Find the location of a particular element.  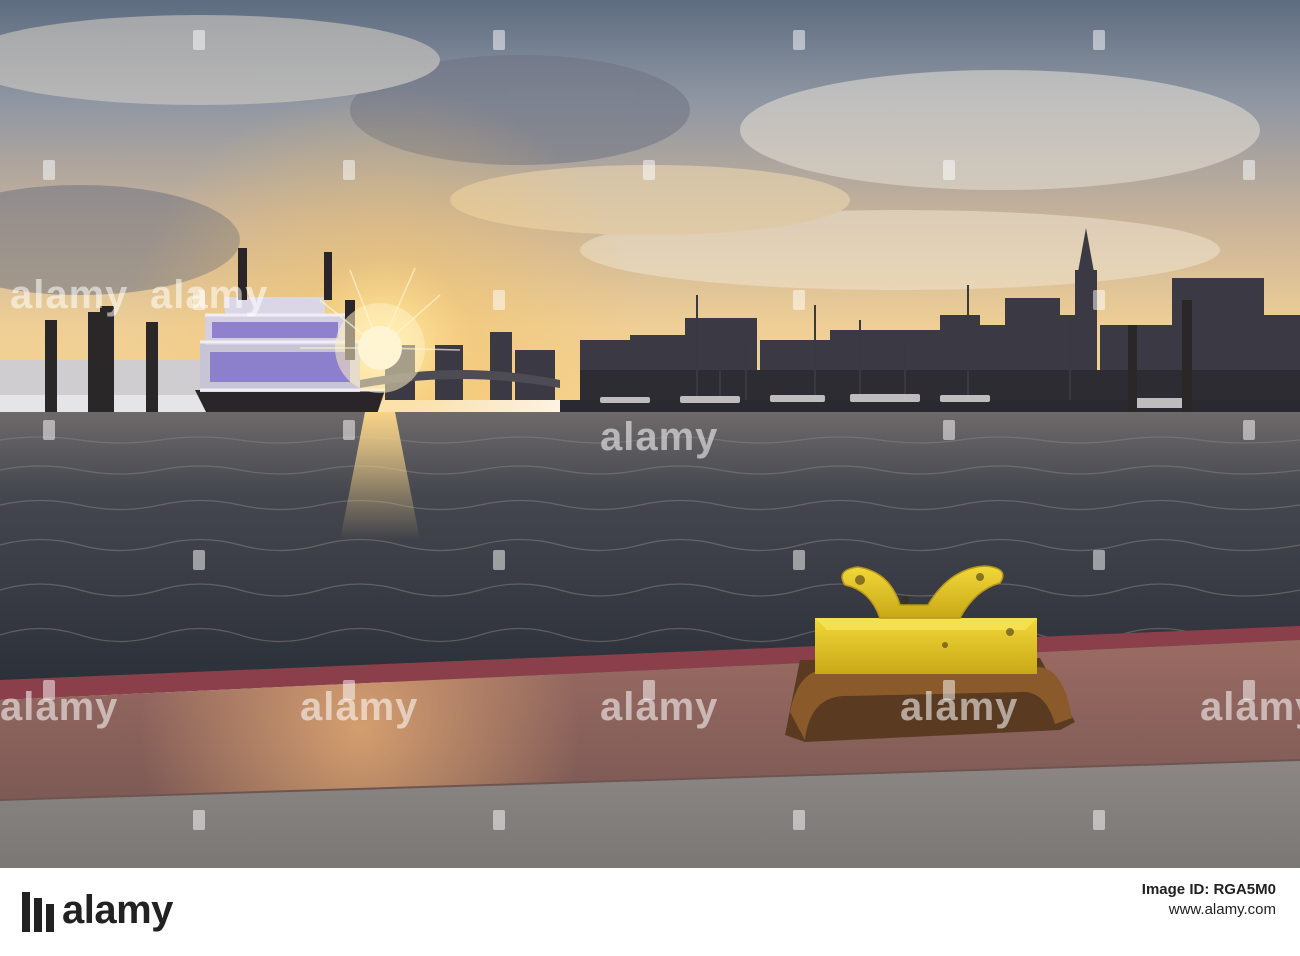

alamy-logo-icon is located at coordinates (38, 912).